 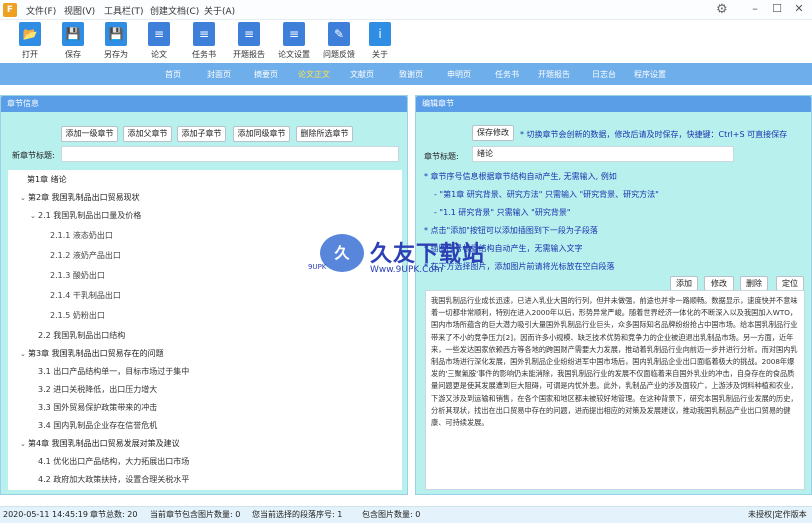 I want to click on edit-button: 修改, so click(x=719, y=283).